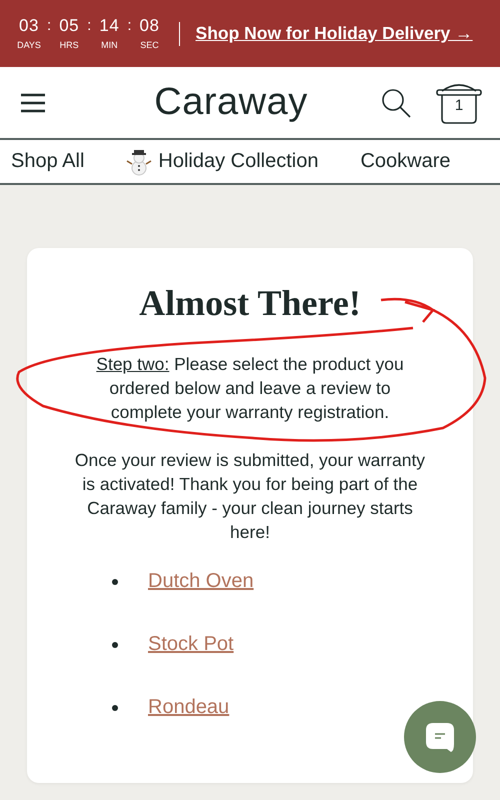  I want to click on product-link: Rondeau, so click(189, 707).